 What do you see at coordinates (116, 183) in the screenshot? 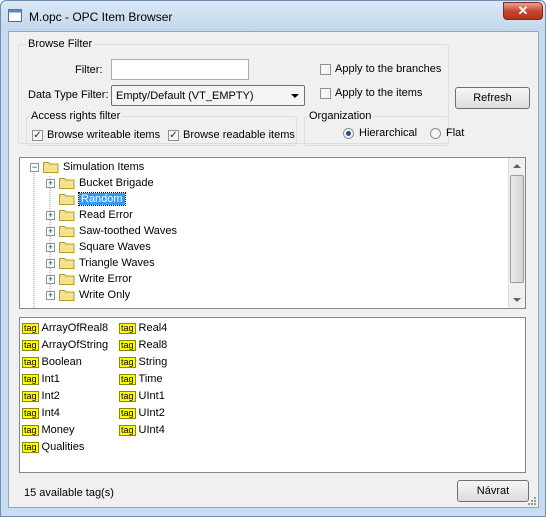
I see `tree-node-label: Bucket Brigade` at bounding box center [116, 183].